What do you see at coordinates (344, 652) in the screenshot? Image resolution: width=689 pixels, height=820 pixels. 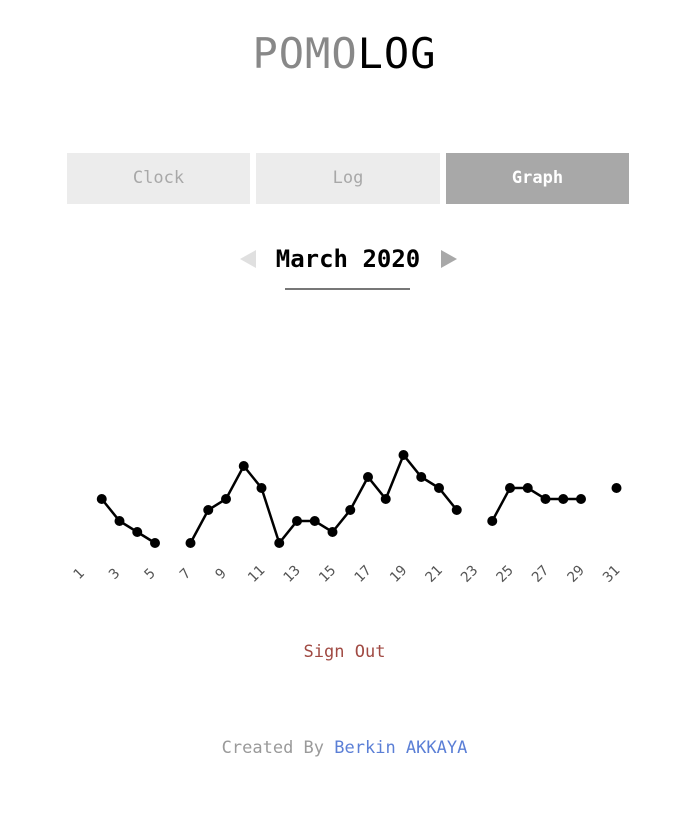 I see `sign-out-link: Sign Out` at bounding box center [344, 652].